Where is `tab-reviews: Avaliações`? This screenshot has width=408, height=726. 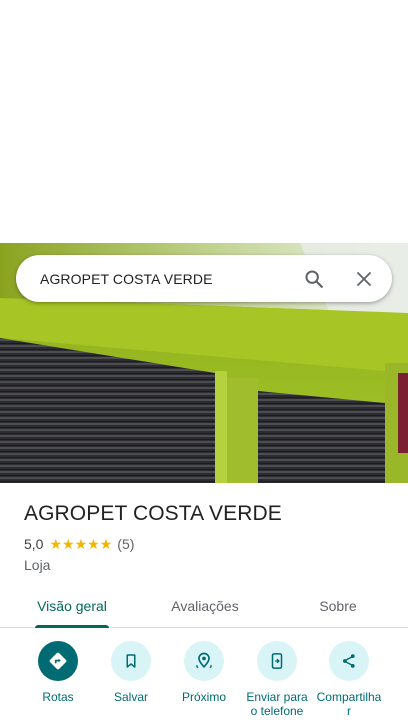 tab-reviews: Avaliações is located at coordinates (205, 606).